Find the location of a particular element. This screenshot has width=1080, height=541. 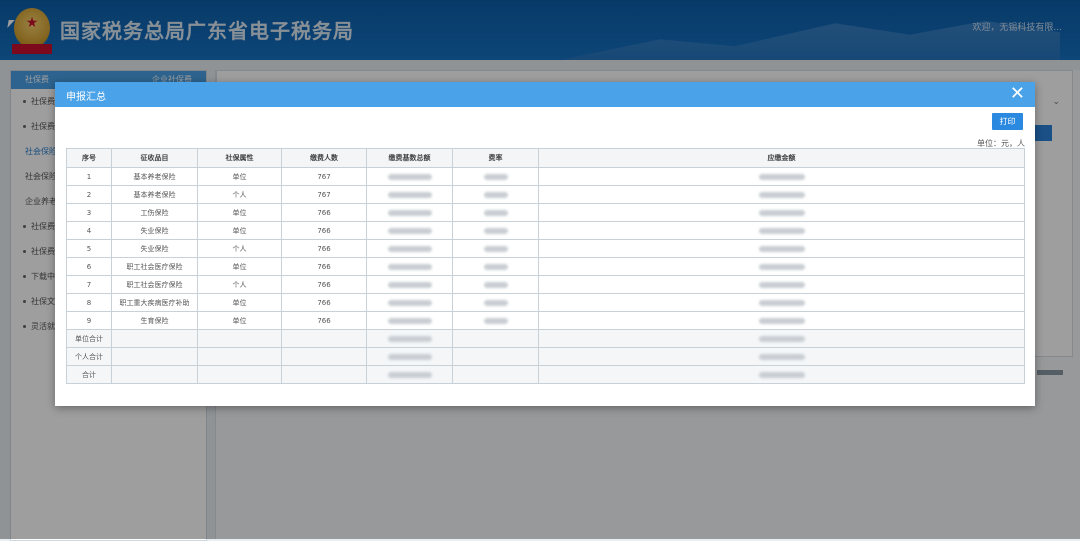

table-row: 1 基本养老保险 单位 767 is located at coordinates (545, 176).